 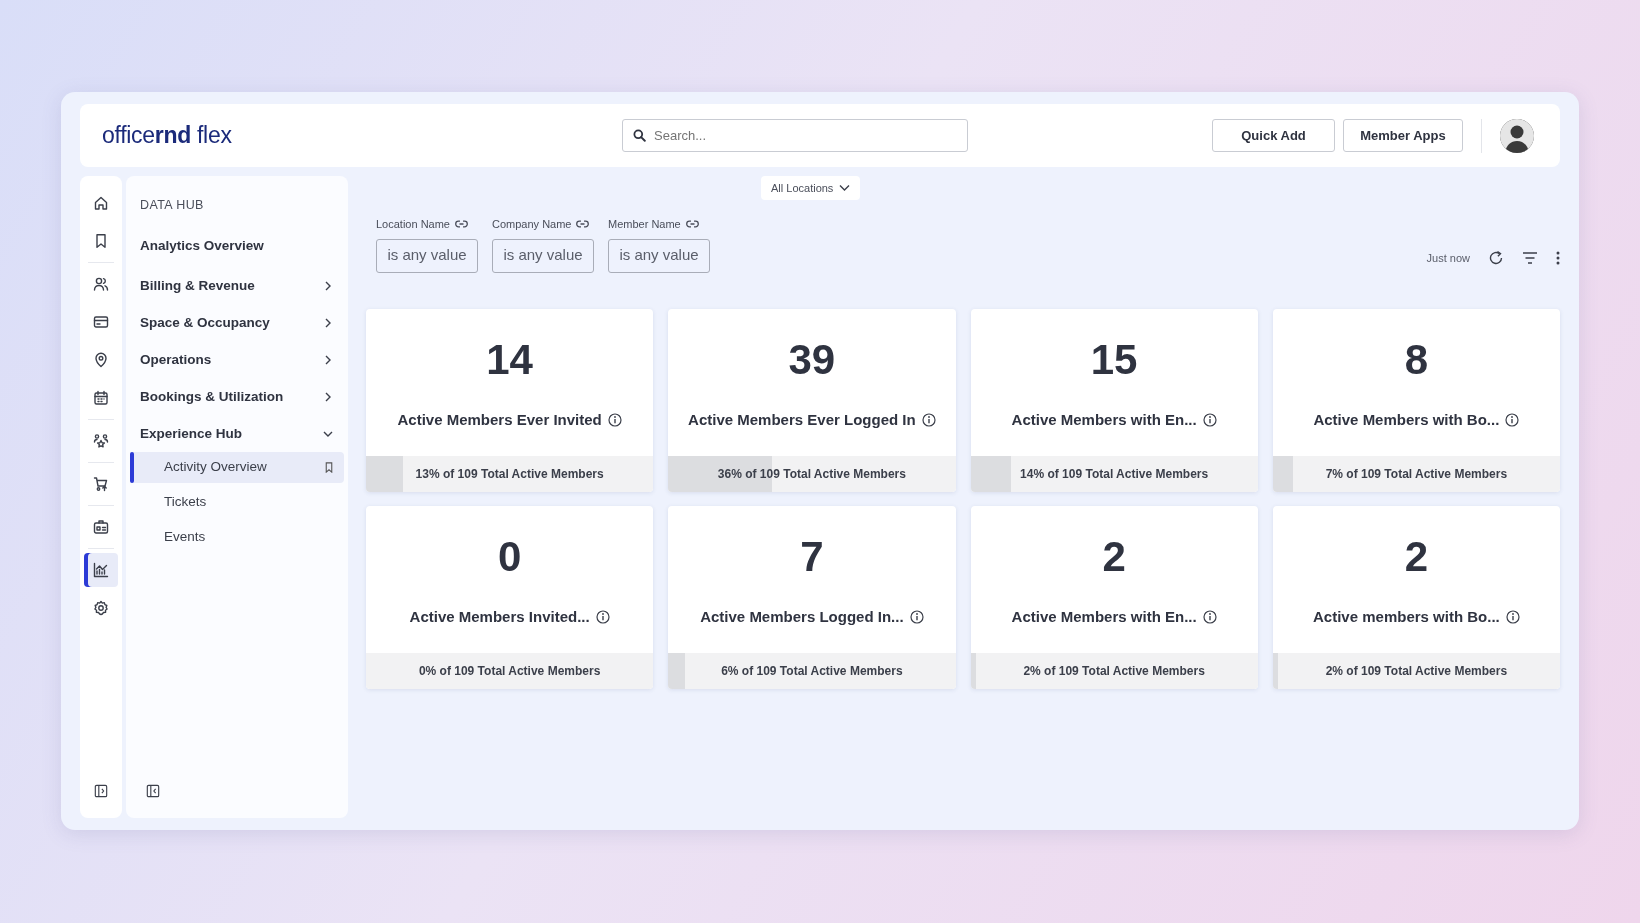 I want to click on bookmark-icon, so click(x=329, y=467).